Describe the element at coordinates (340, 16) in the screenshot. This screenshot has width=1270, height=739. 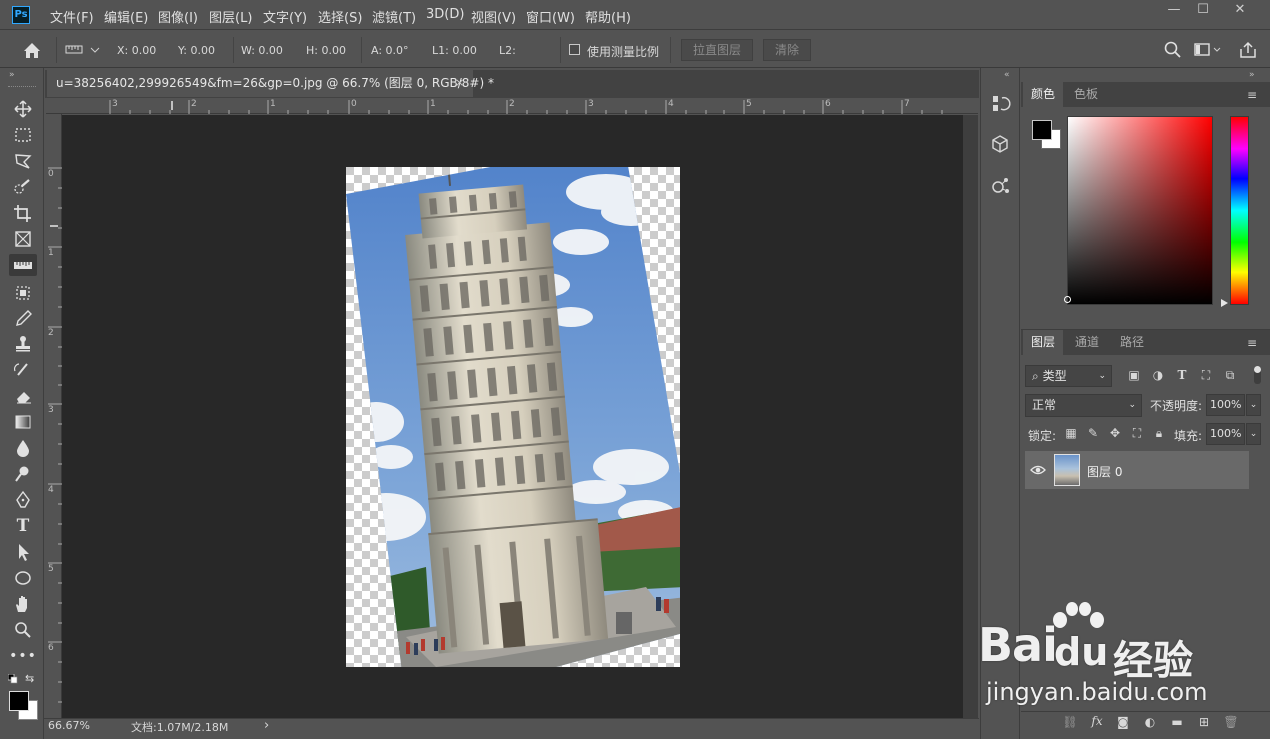
I see `menu-select: 选择(S)` at that location.